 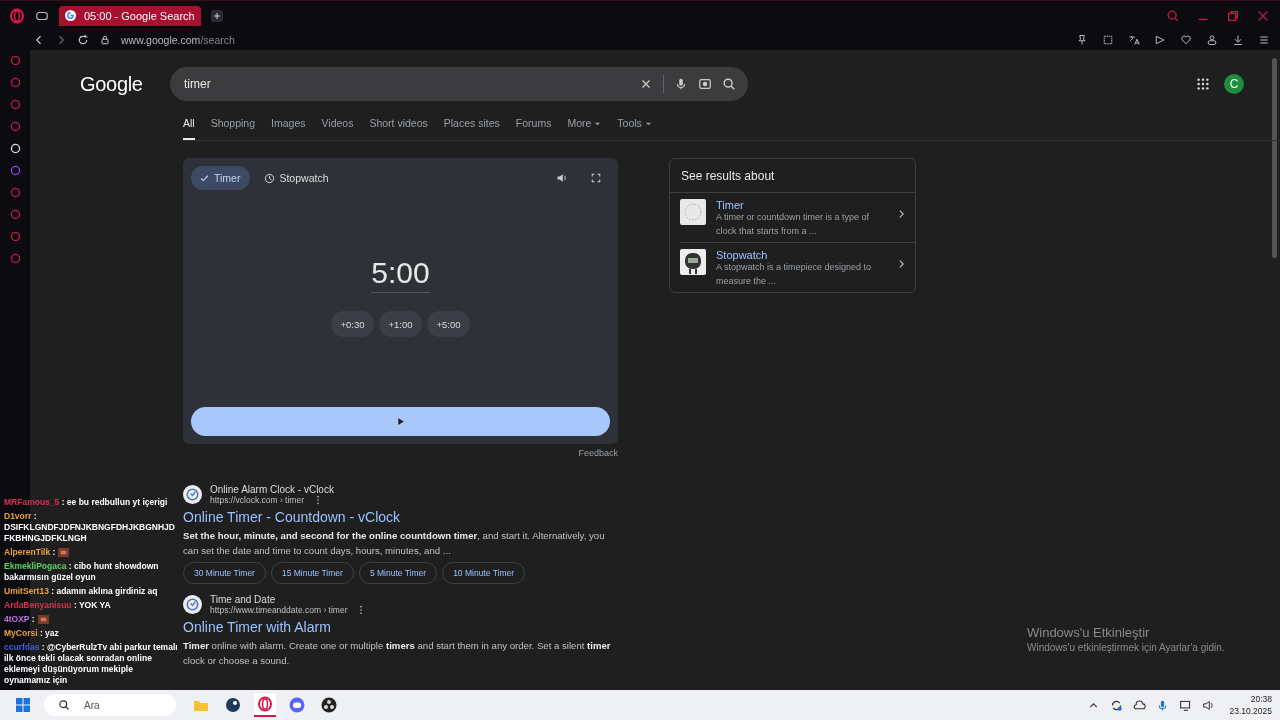 What do you see at coordinates (400, 627) in the screenshot?
I see `result-title-link: Online Timer with Alarm` at bounding box center [400, 627].